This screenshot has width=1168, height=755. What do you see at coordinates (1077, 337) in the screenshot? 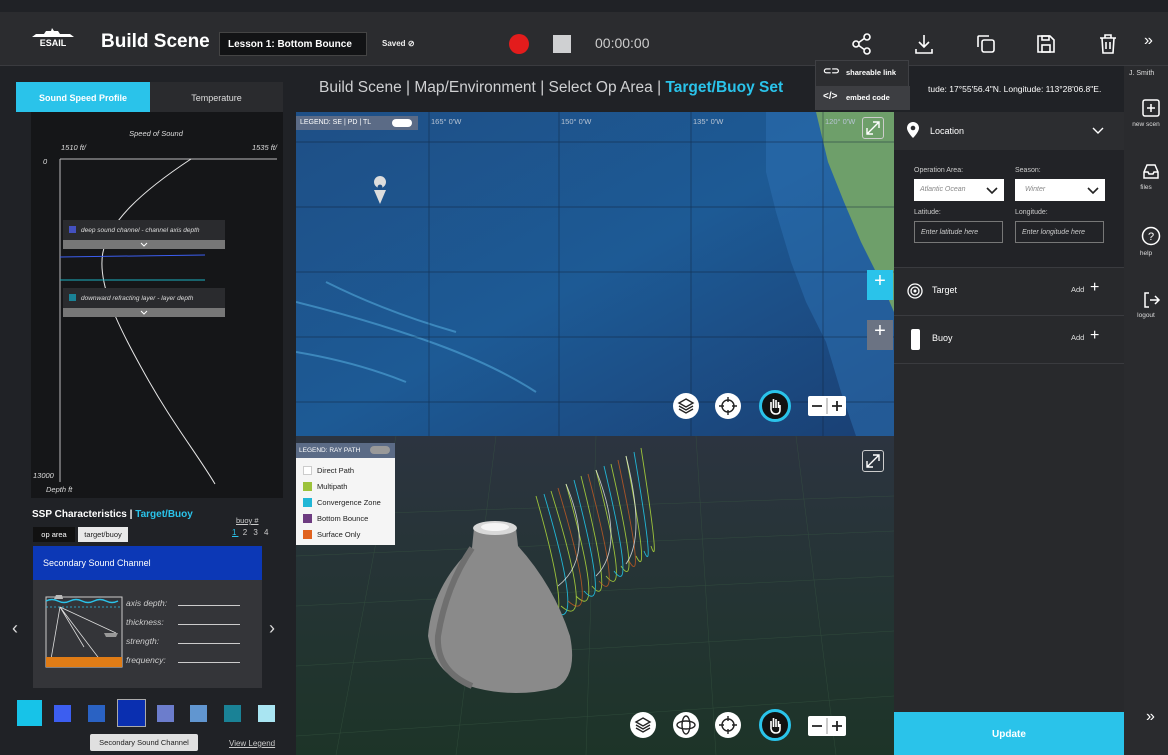
I see `add-buoy-label: Add` at bounding box center [1077, 337].